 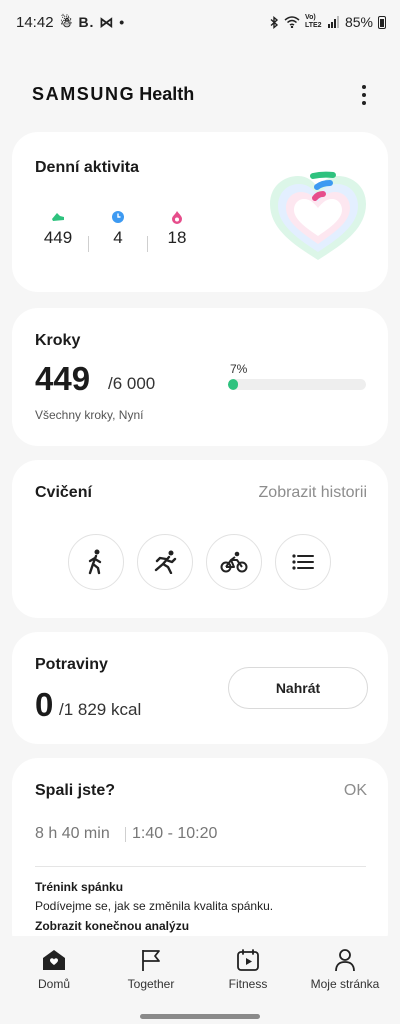 I want to click on steps-progress-label: 7%, so click(x=239, y=369).